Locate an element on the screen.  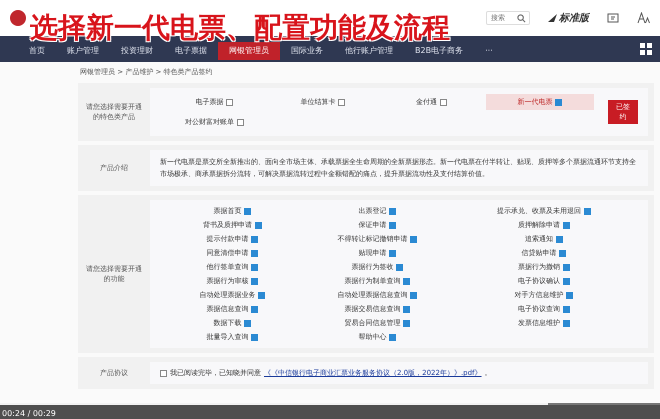
logo-icon is located at coordinates (18, 18).